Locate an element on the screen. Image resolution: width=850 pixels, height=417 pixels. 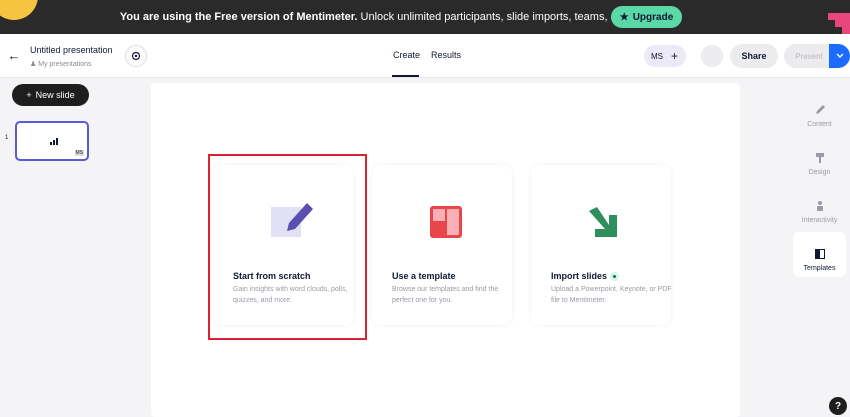
breadcrumb: ♟ My presentations is located at coordinates (61, 64).